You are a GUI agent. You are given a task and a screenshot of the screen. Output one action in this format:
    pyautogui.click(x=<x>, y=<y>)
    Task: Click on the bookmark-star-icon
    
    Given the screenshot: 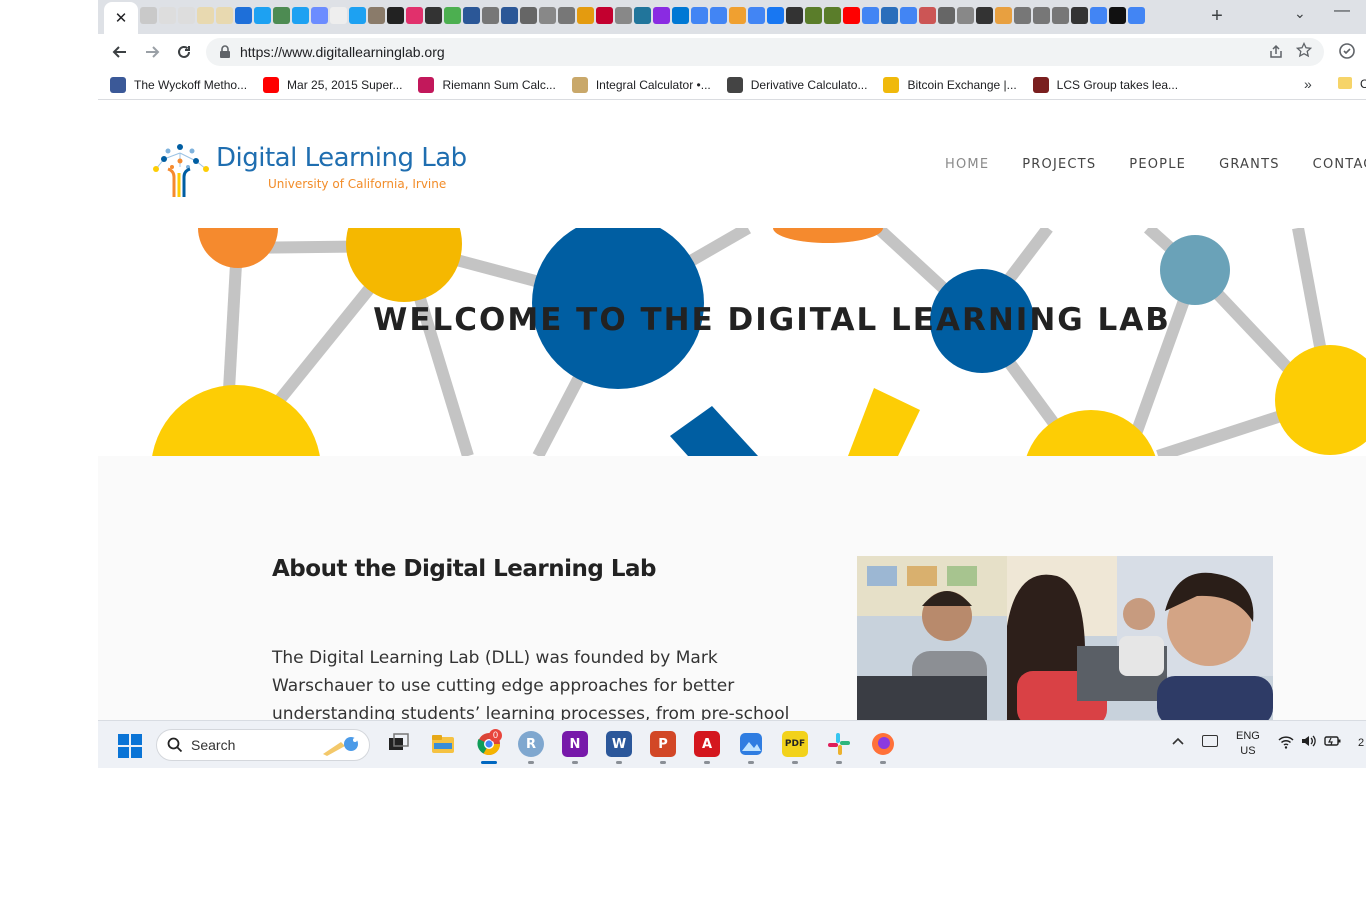 What is the action you would take?
    pyautogui.click(x=1304, y=50)
    